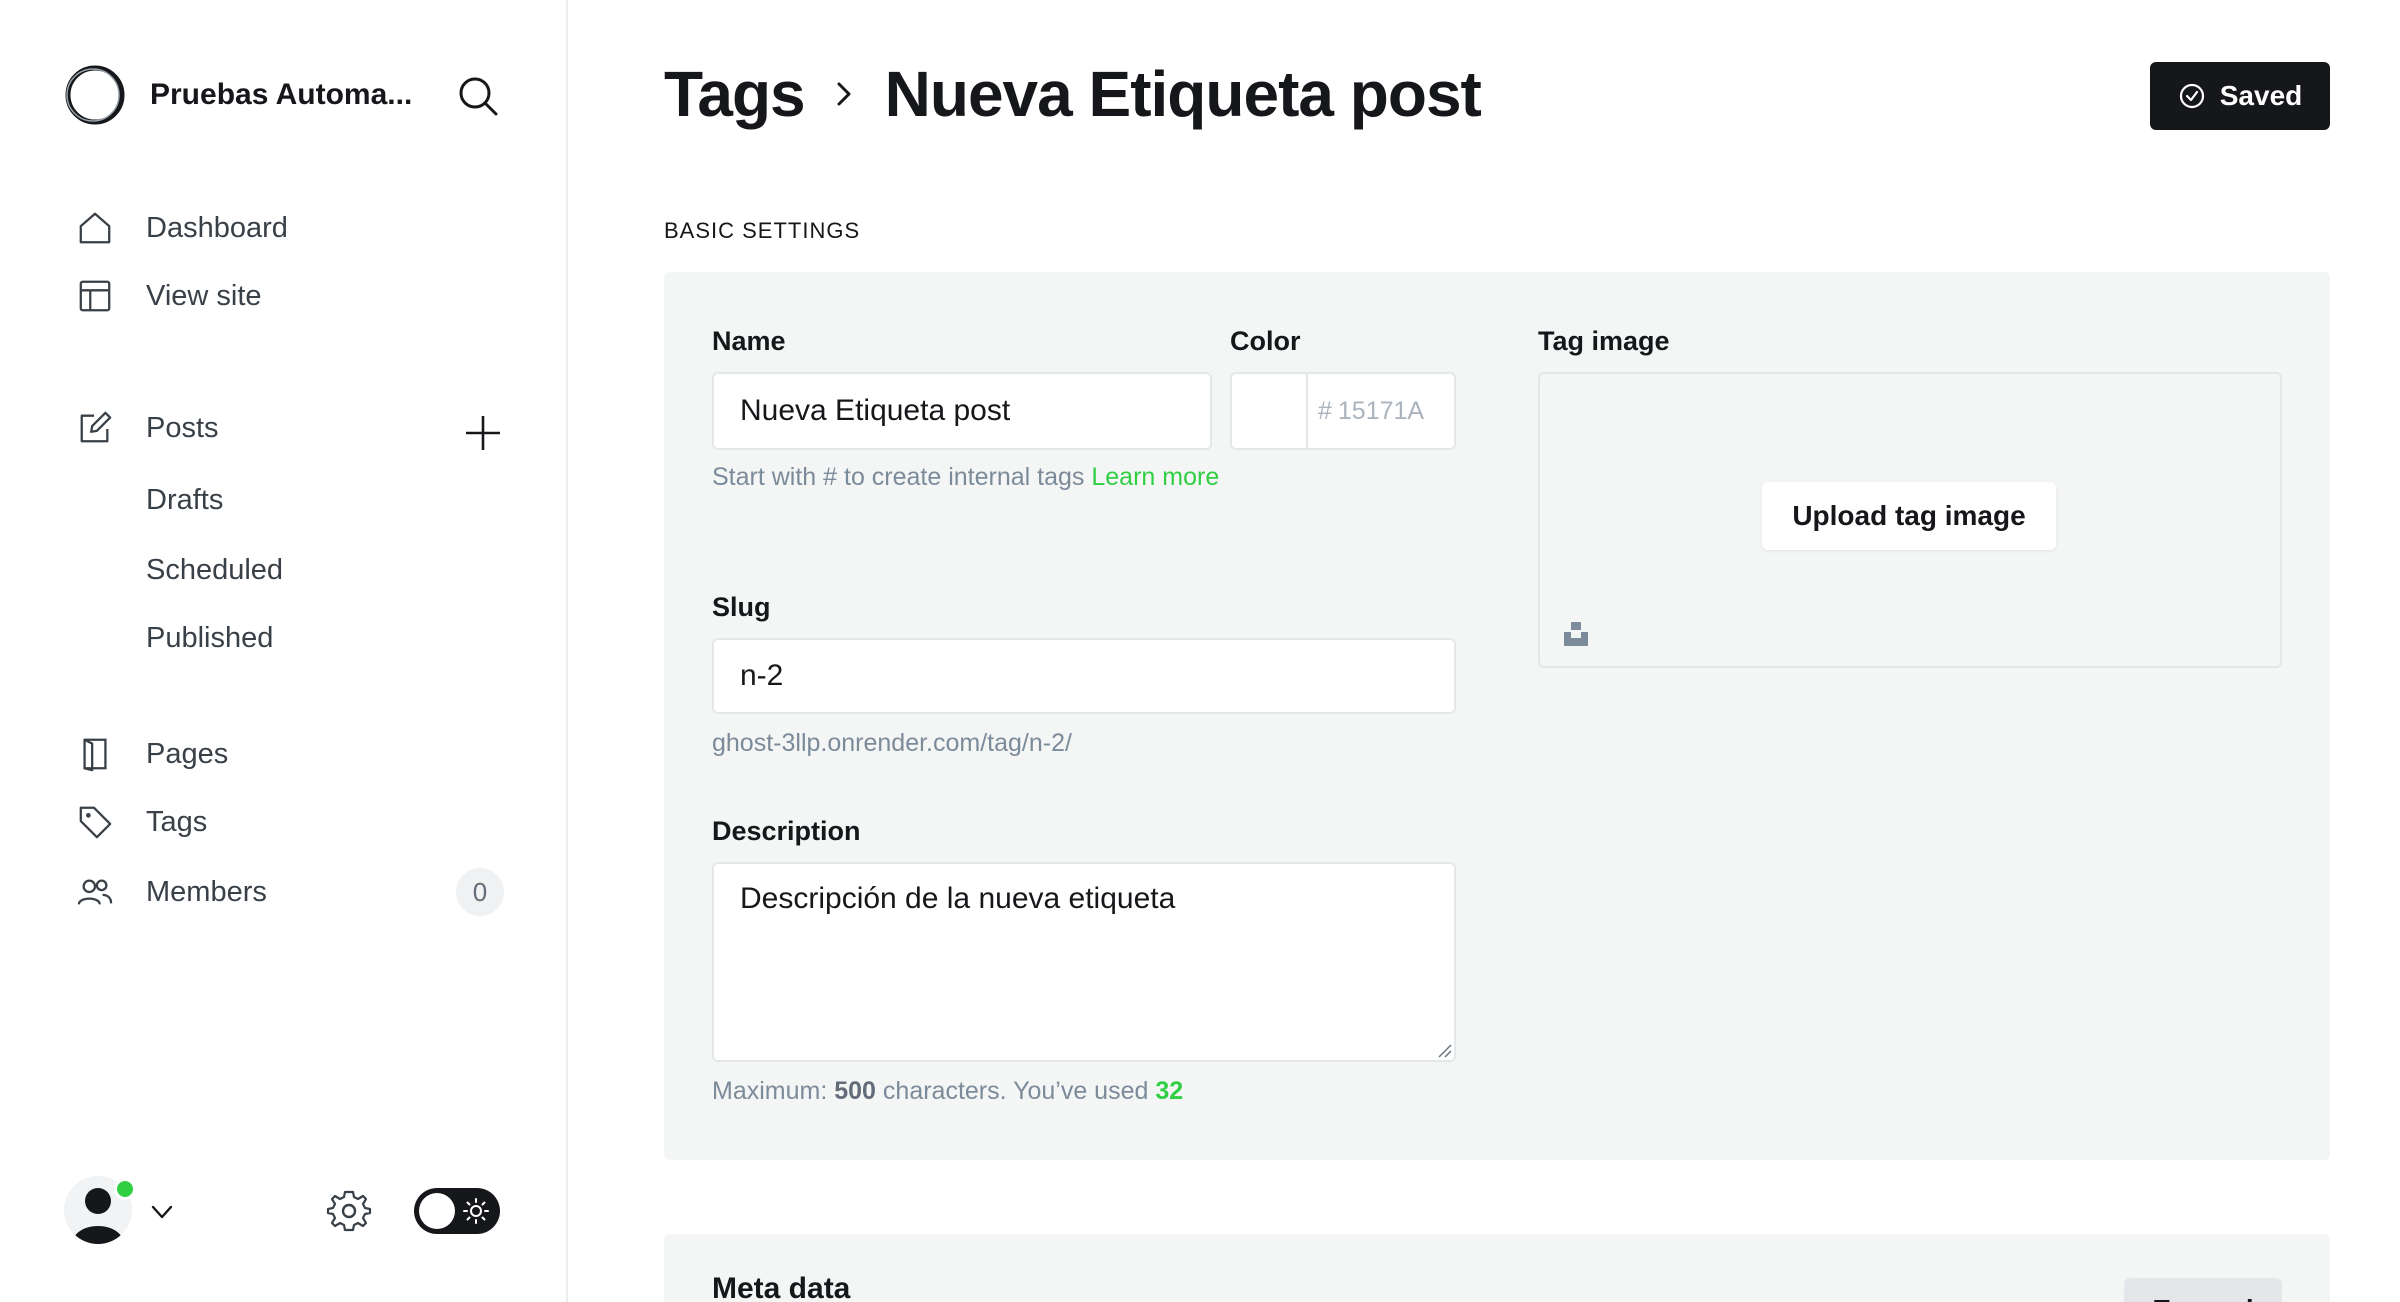  Describe the element at coordinates (762, 675) in the screenshot. I see `slug-input-value: n-2` at that location.